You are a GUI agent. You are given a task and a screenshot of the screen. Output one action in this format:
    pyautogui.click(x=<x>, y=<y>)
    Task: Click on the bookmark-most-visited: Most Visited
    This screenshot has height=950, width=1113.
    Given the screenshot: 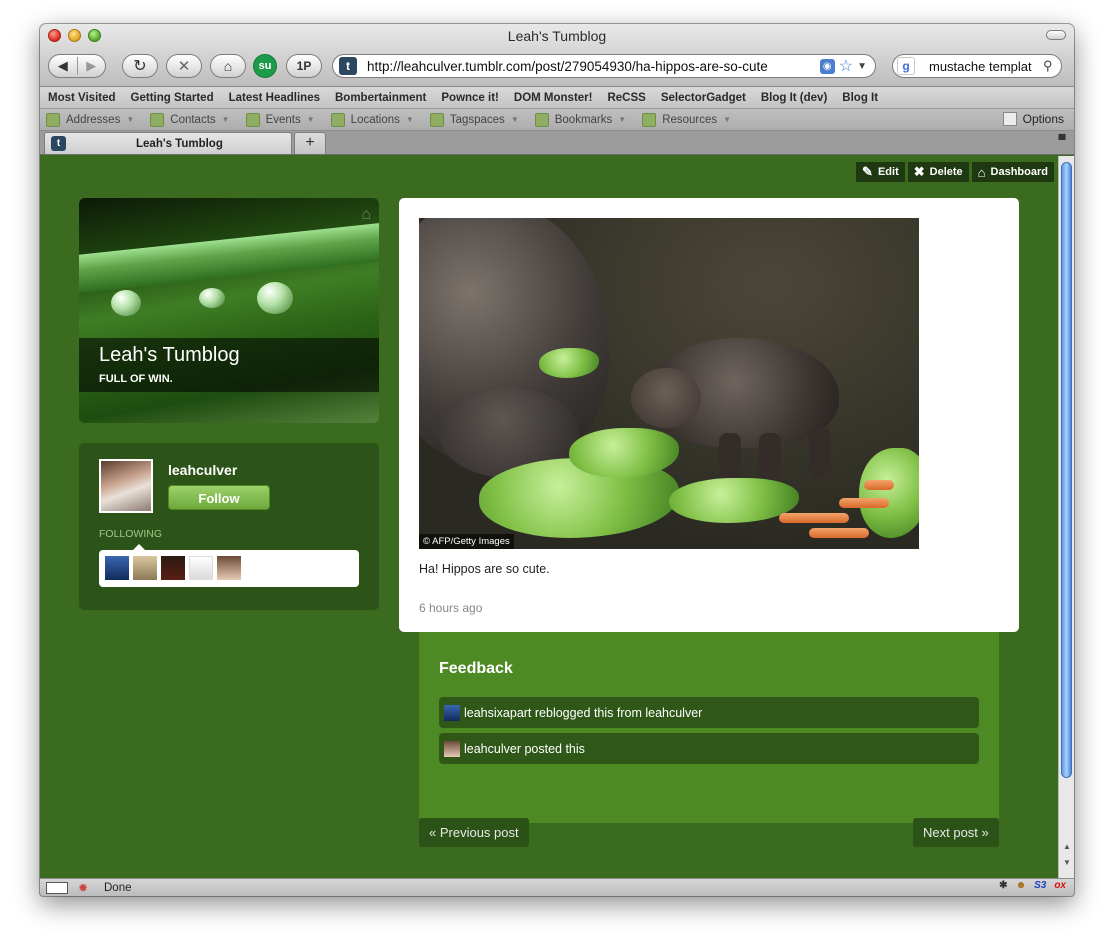 What is the action you would take?
    pyautogui.click(x=82, y=98)
    